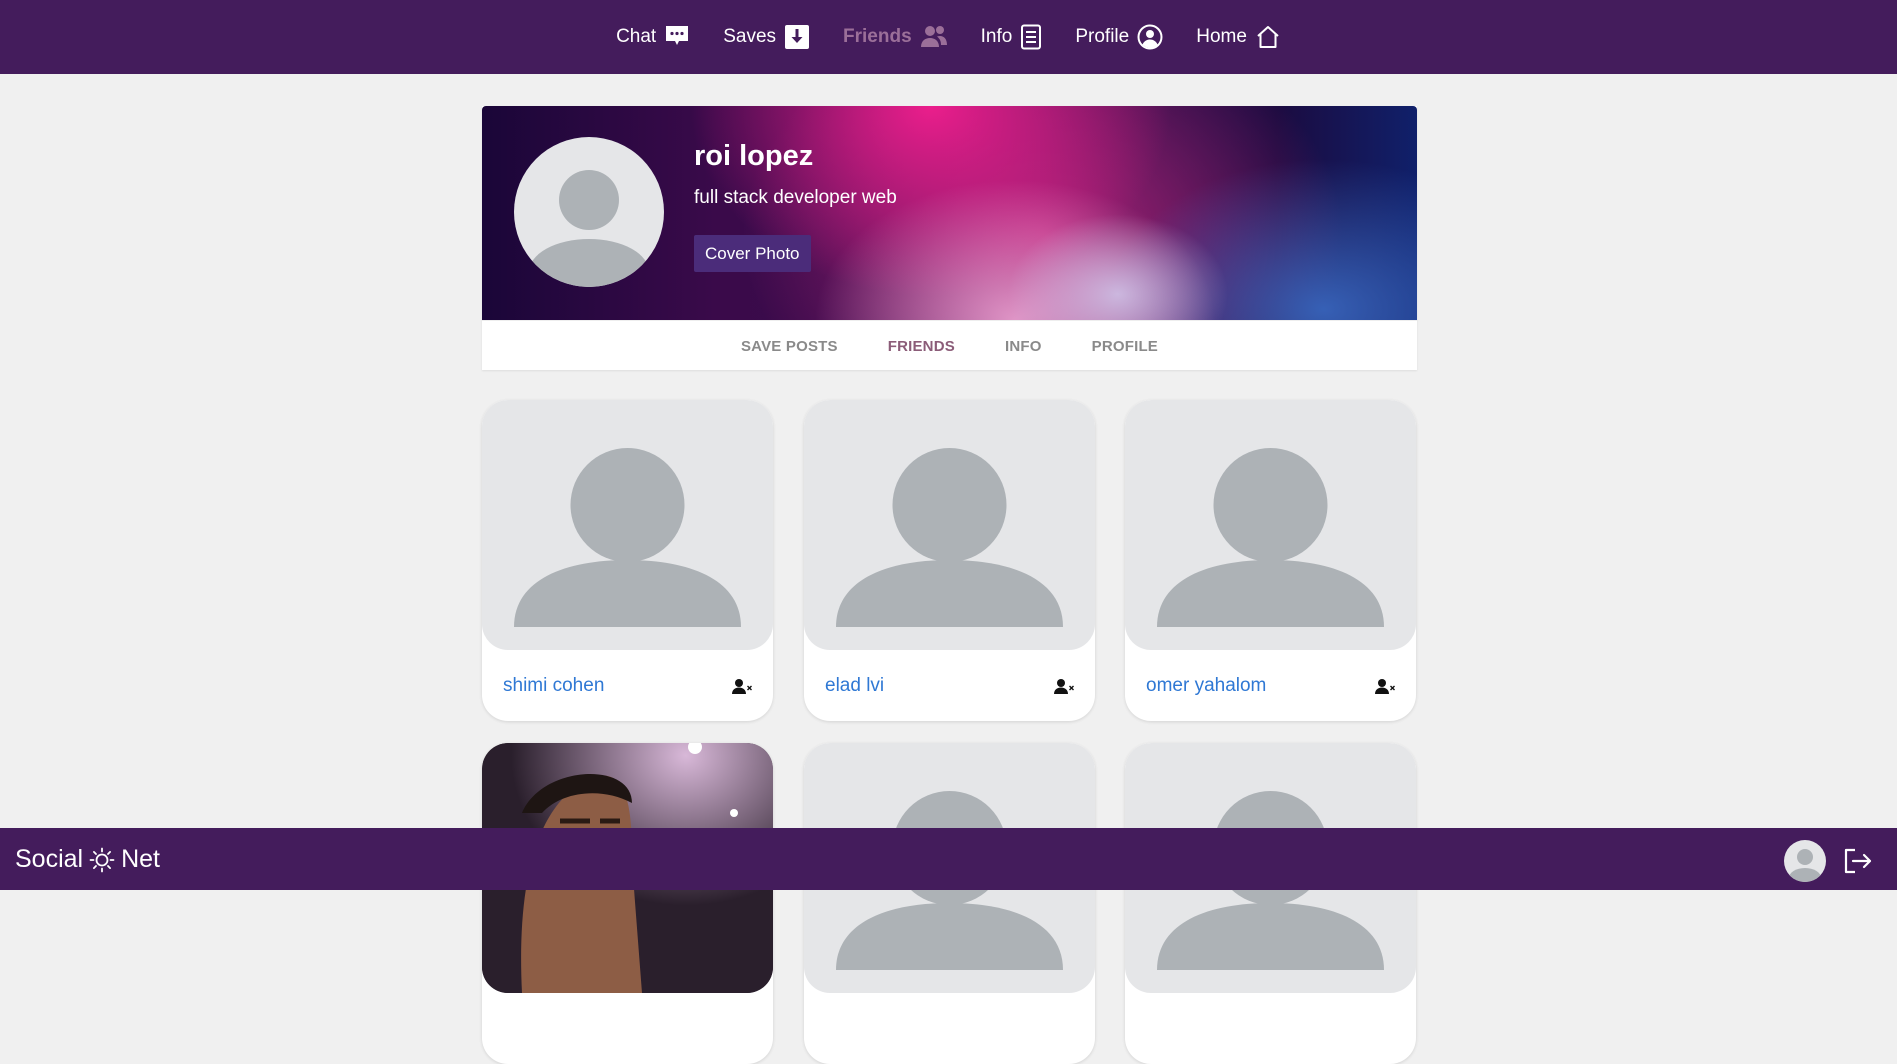 The width and height of the screenshot is (1897, 1064). I want to click on user-circle-icon, so click(1150, 37).